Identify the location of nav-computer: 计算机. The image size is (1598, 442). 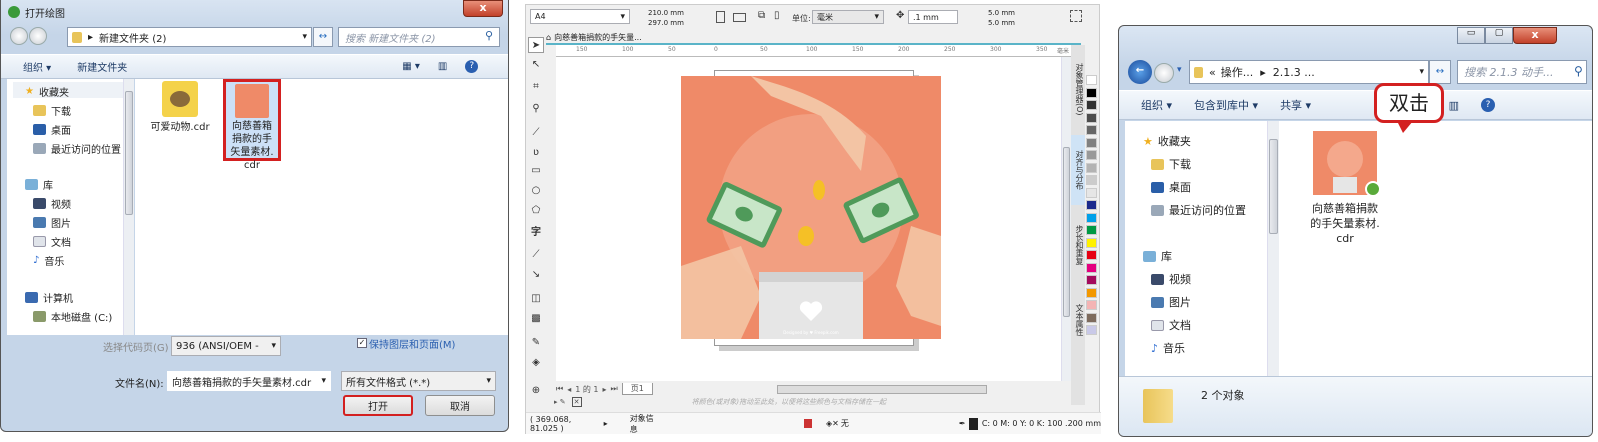
(49, 297).